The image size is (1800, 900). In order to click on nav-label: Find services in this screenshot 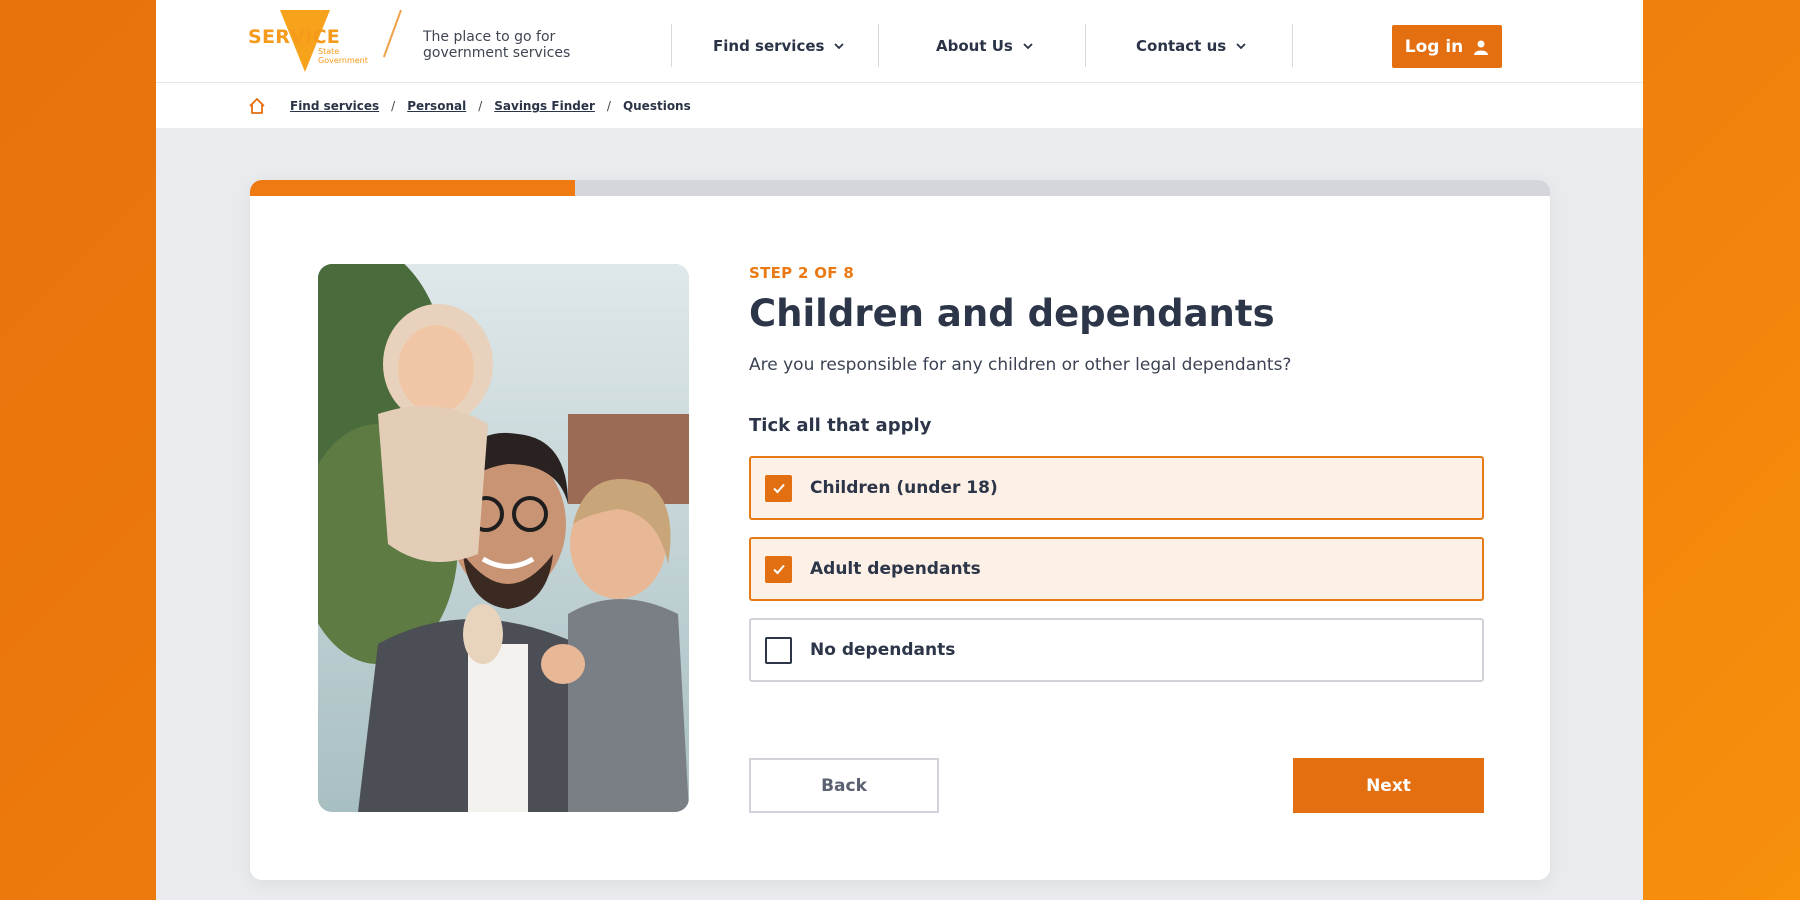, I will do `click(769, 46)`.